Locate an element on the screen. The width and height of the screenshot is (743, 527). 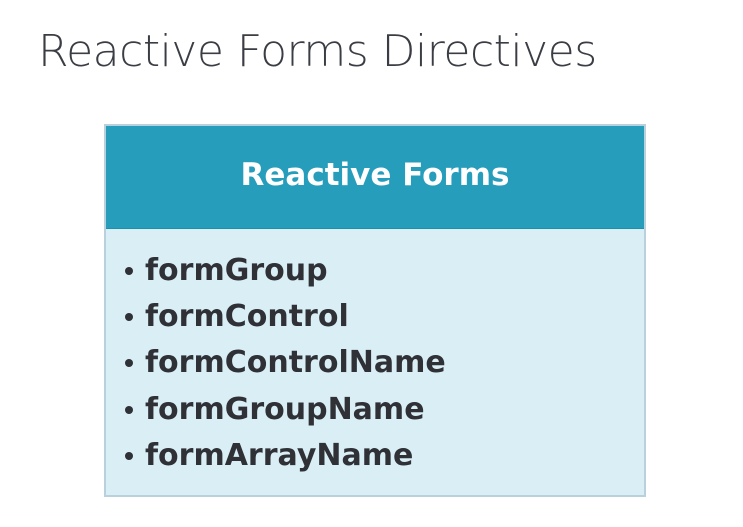
card-header: Reactive Forms is located at coordinates (375, 177).